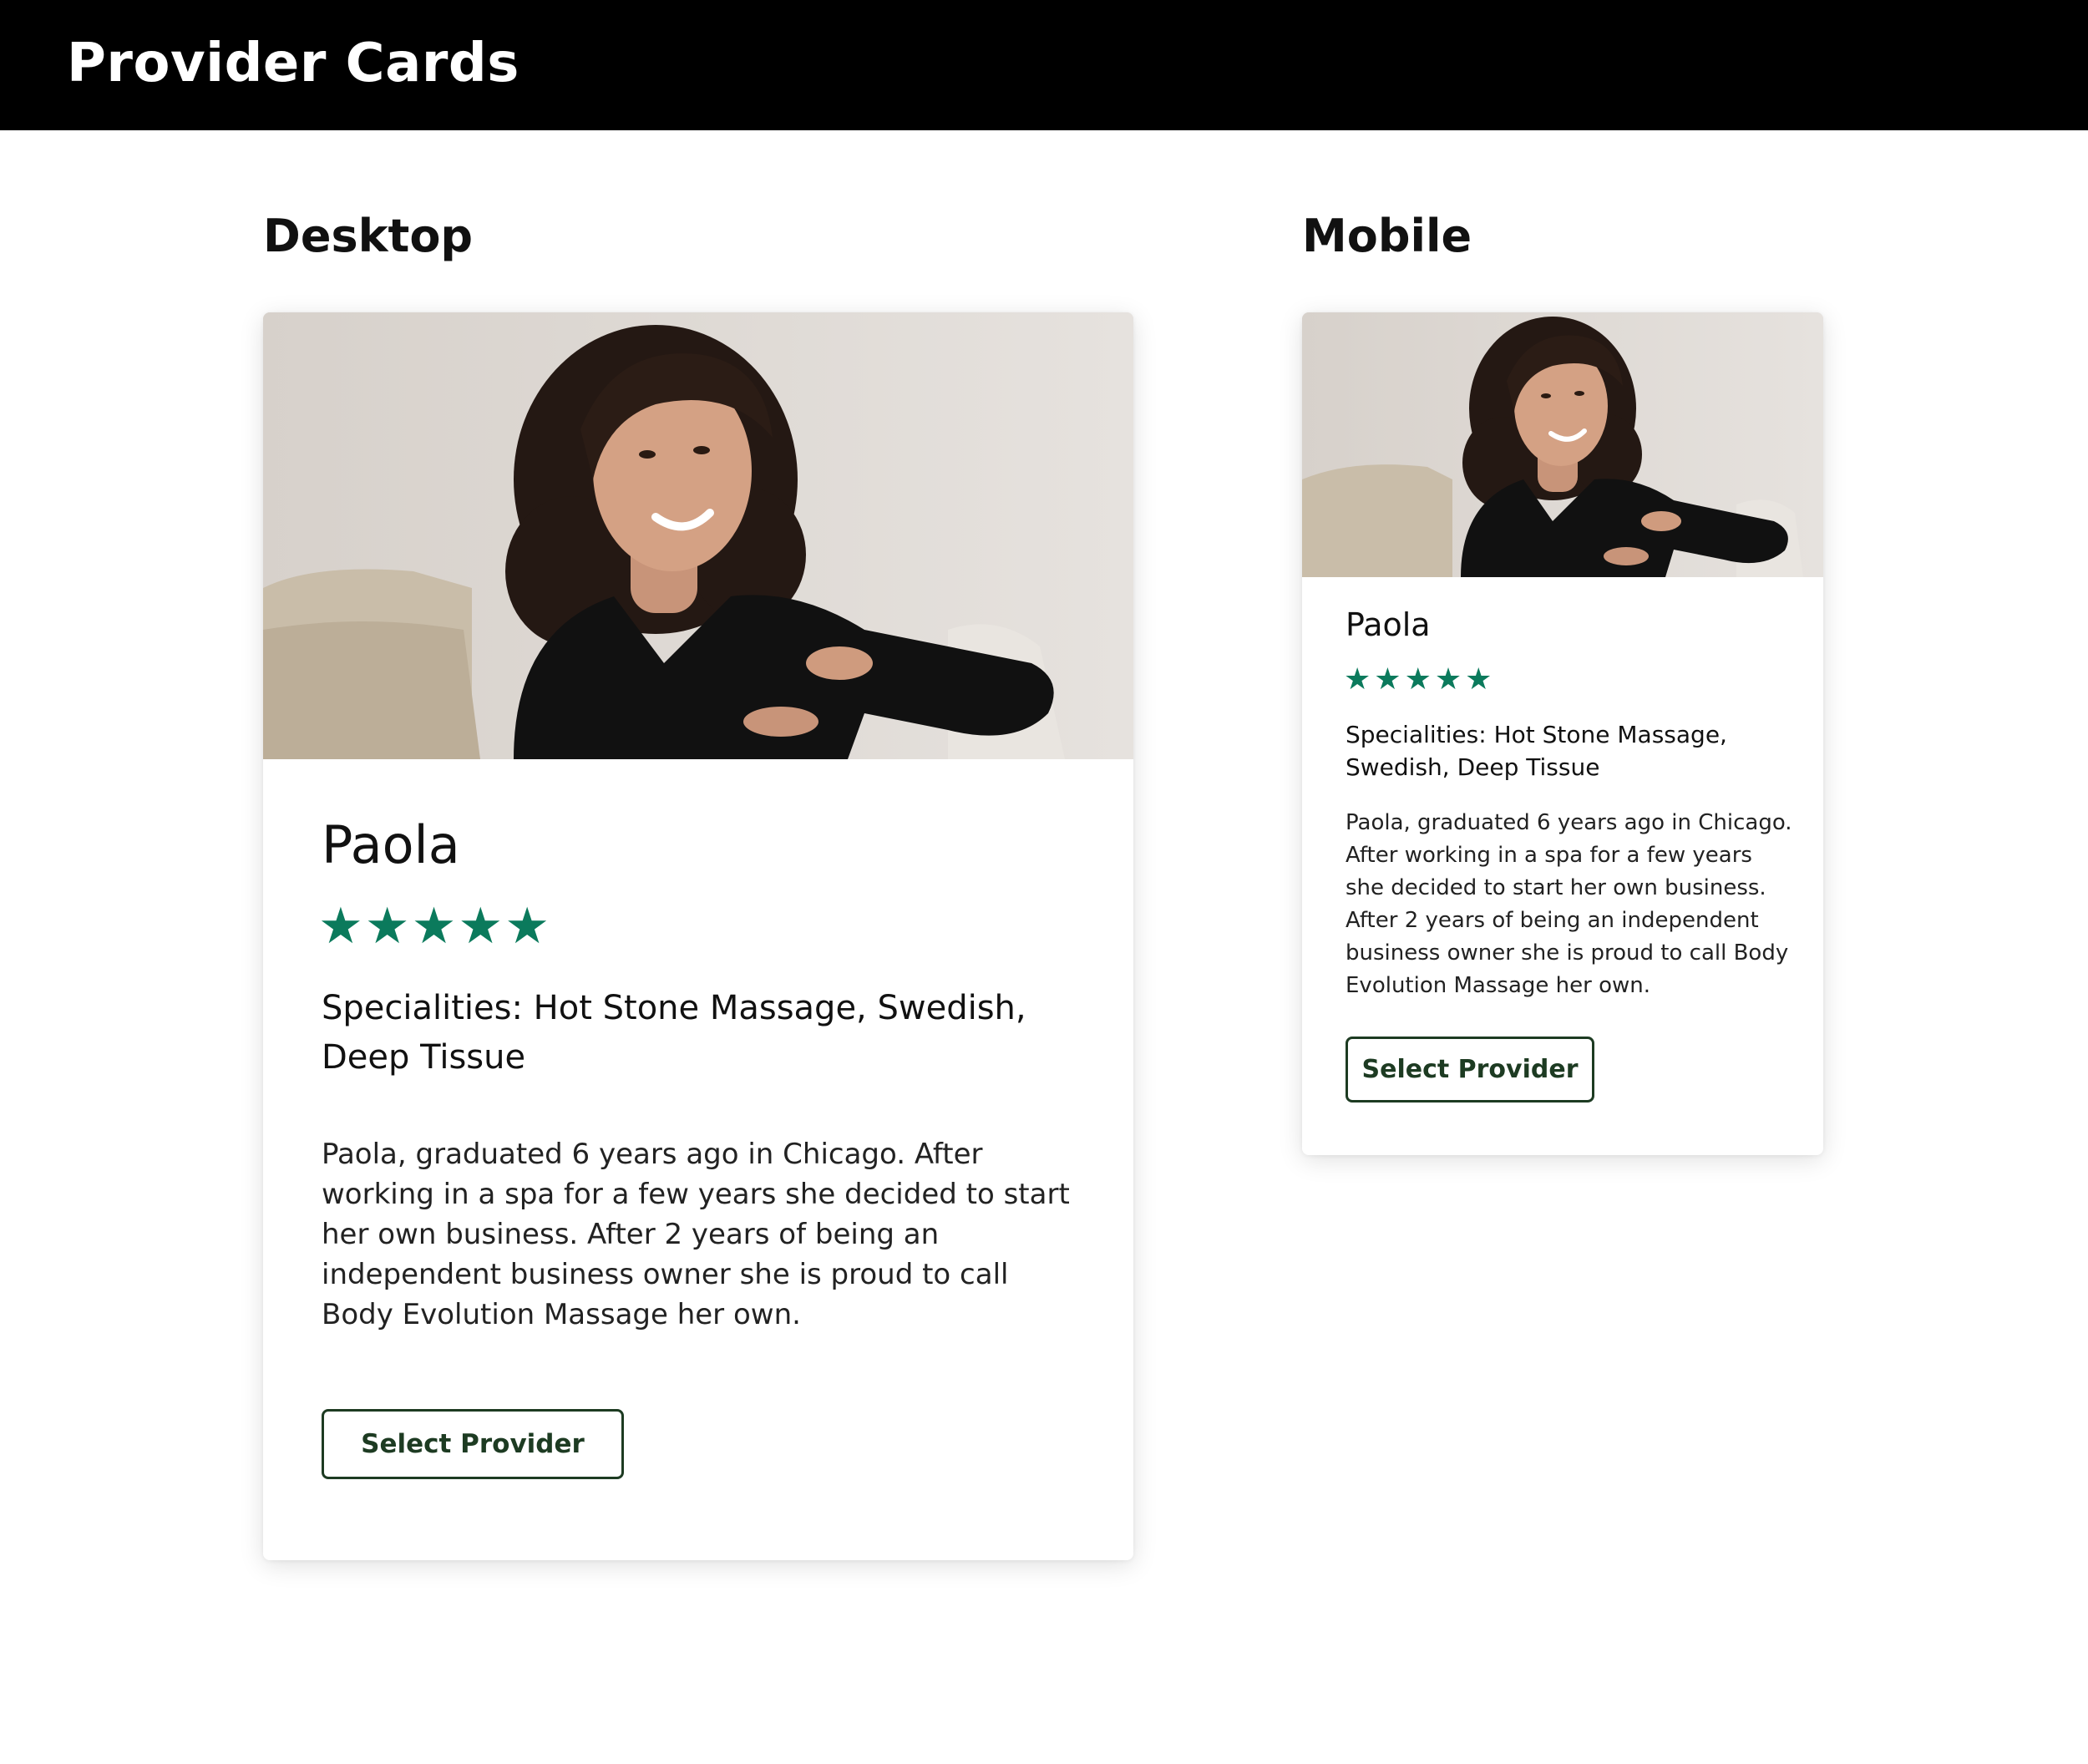  Describe the element at coordinates (1044, 65) in the screenshot. I see `header-bar: Provider Cards` at that location.